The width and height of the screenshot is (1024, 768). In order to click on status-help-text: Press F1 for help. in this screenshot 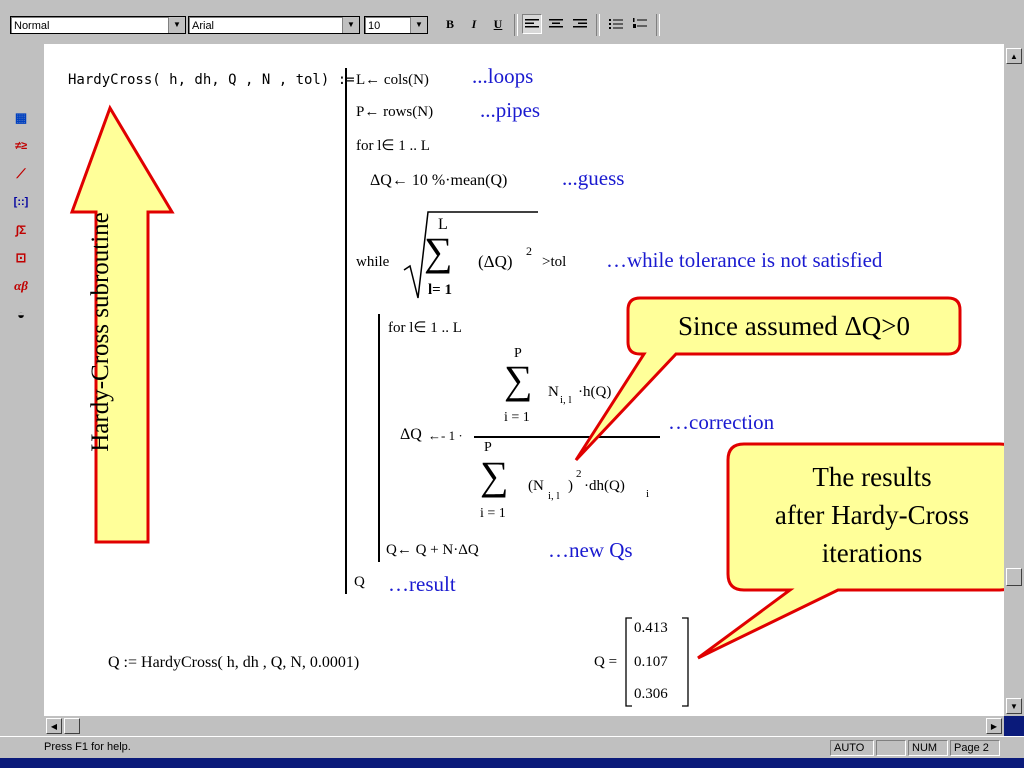, I will do `click(87, 747)`.